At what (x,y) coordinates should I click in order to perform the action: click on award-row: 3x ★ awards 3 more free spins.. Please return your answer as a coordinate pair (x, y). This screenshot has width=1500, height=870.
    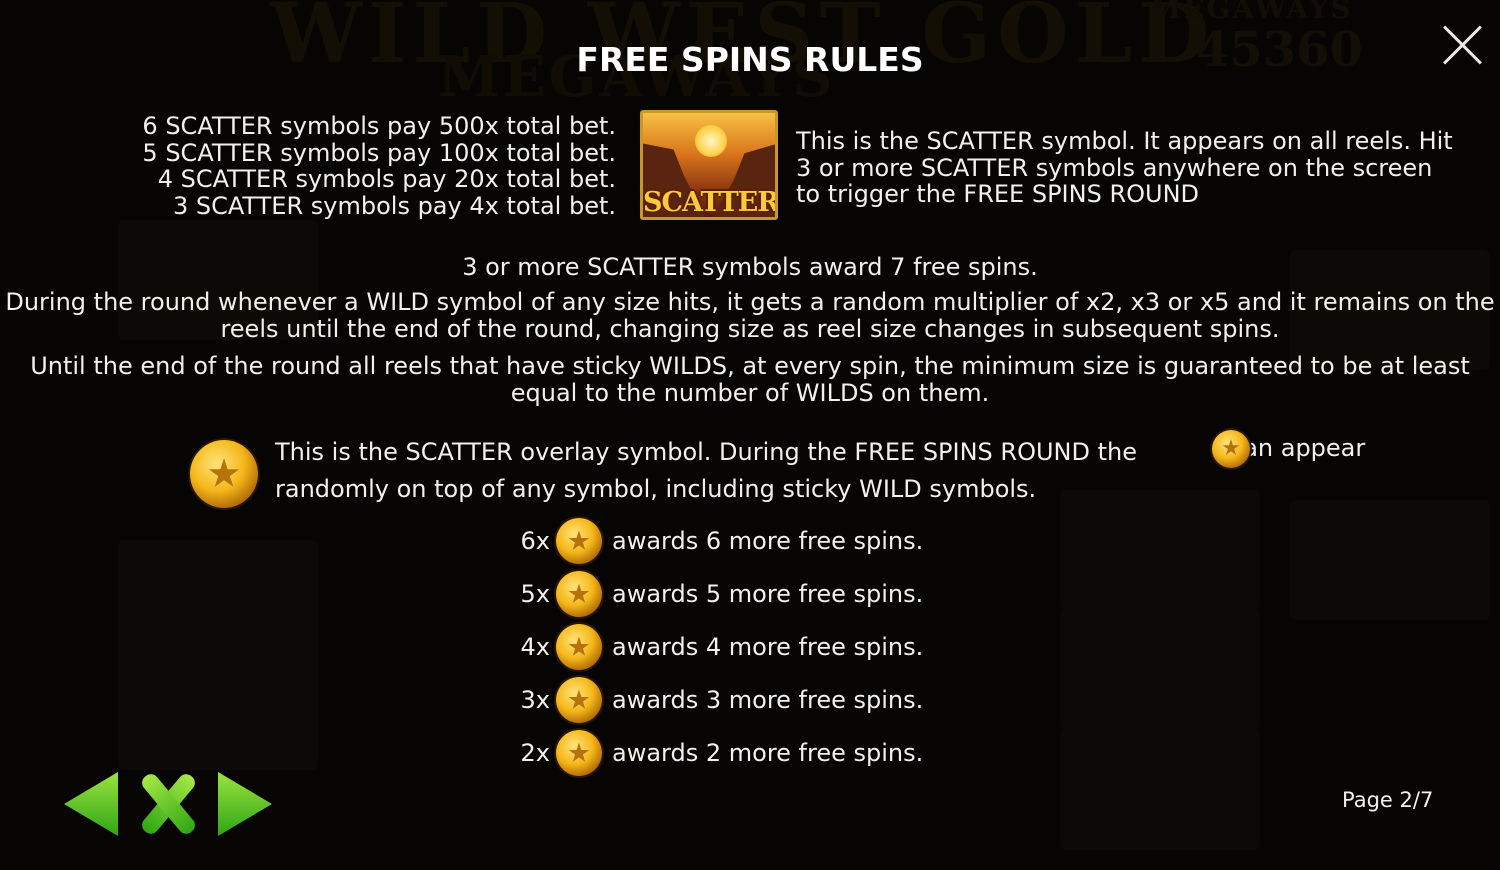
    Looking at the image, I should click on (716, 700).